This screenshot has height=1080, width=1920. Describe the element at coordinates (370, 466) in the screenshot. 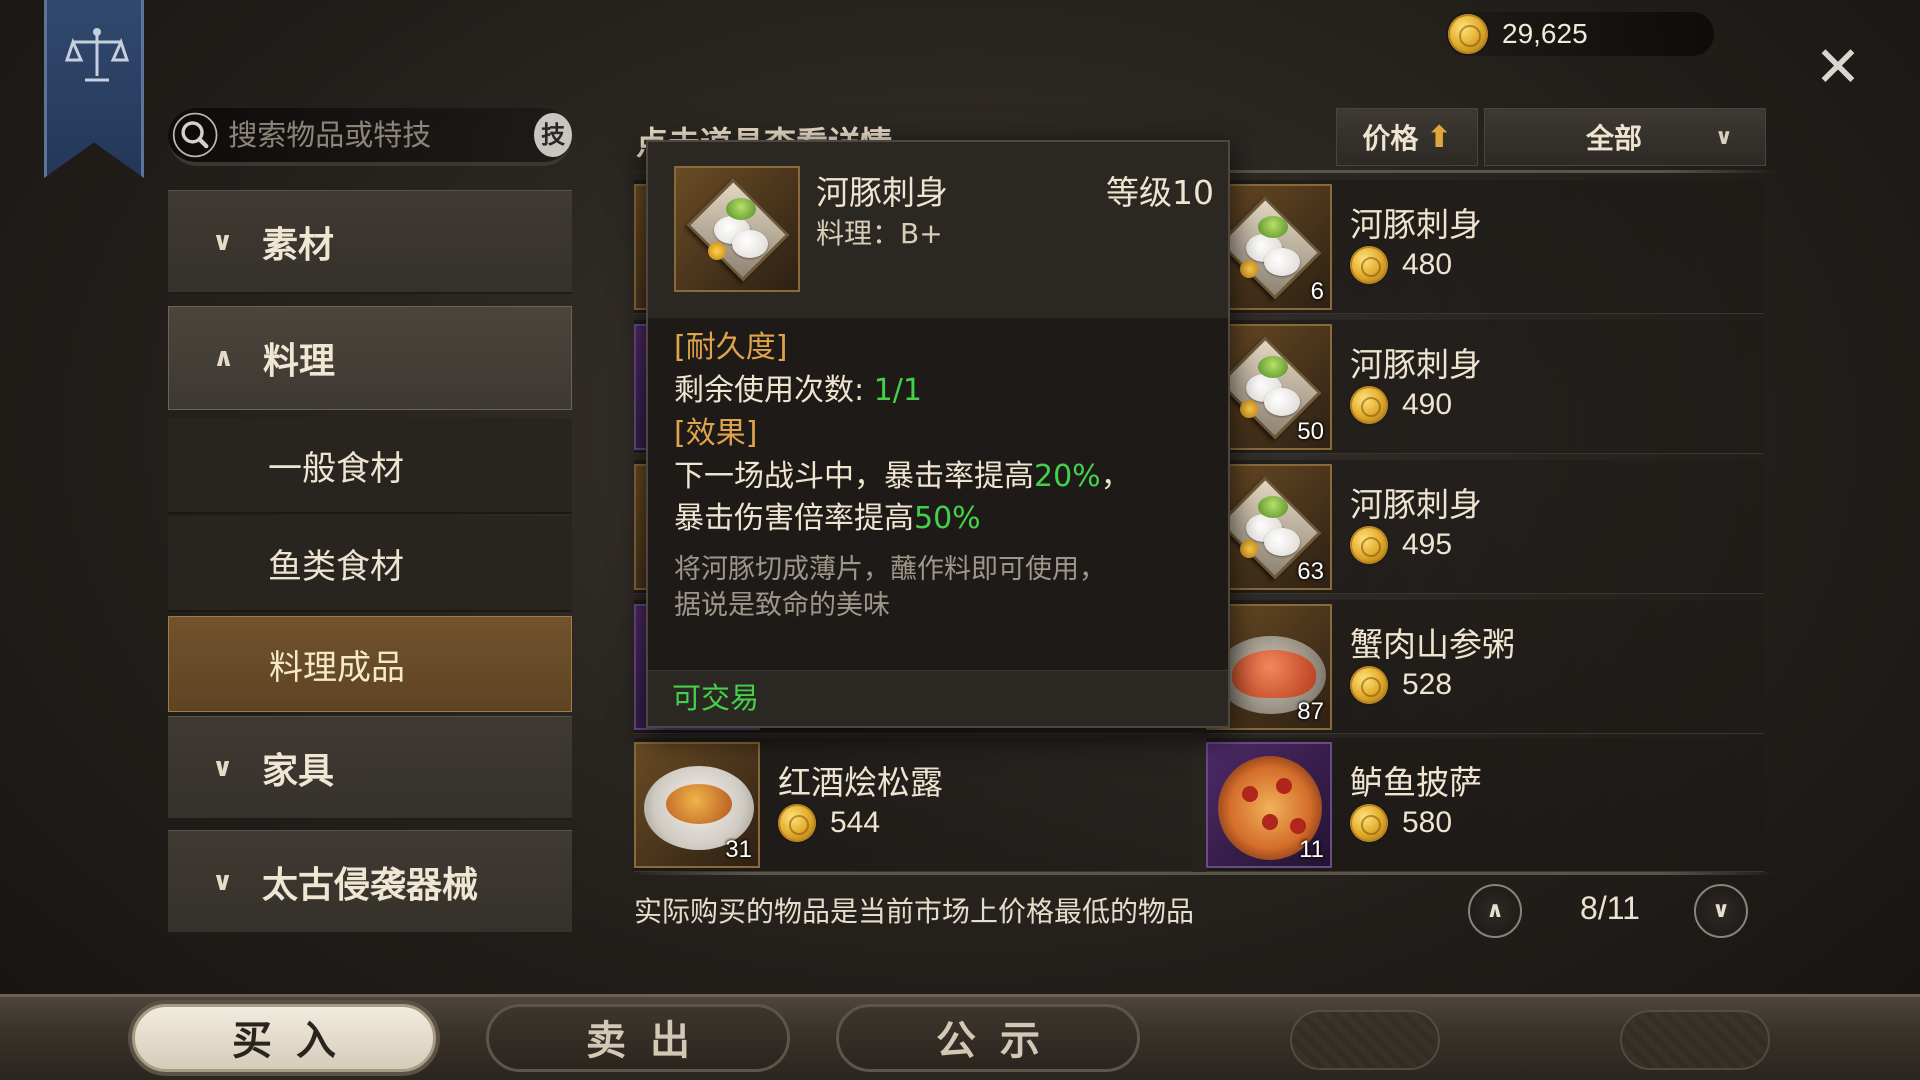

I see `subcategory-general-ingredients: 一般食材` at that location.